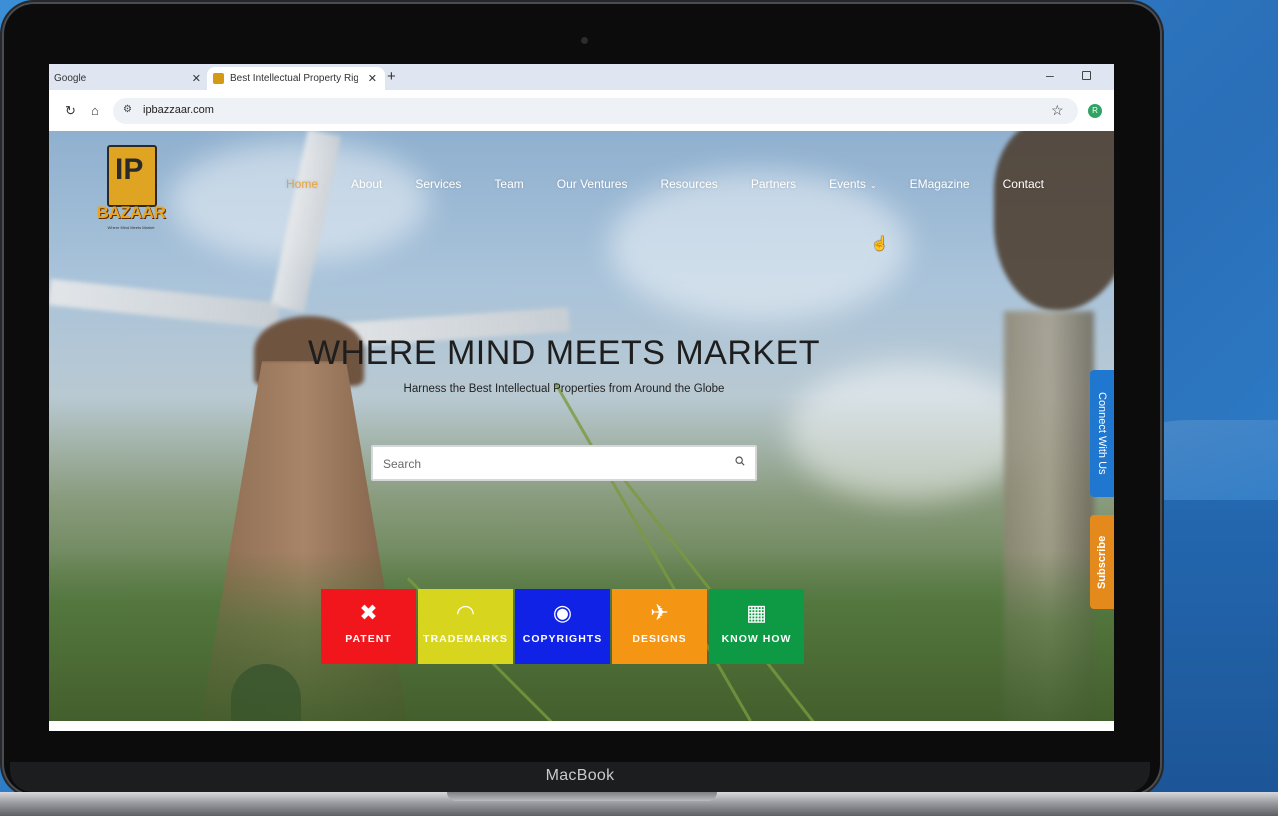 Image resolution: width=1278 pixels, height=816 pixels. Describe the element at coordinates (1102, 433) in the screenshot. I see `connect-with-us-button: Connect With Us` at that location.